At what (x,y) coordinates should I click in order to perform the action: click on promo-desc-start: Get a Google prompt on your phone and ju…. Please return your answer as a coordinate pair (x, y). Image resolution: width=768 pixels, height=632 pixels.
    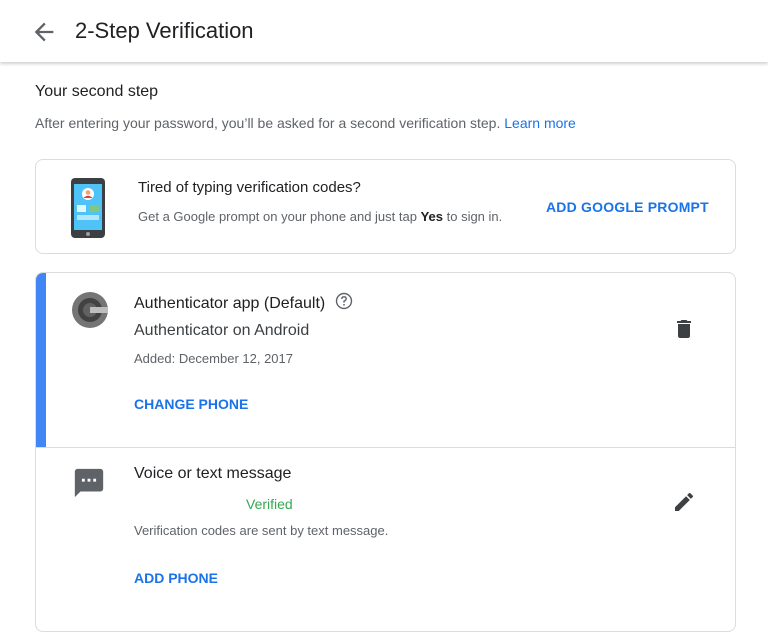
    Looking at the image, I should click on (279, 216).